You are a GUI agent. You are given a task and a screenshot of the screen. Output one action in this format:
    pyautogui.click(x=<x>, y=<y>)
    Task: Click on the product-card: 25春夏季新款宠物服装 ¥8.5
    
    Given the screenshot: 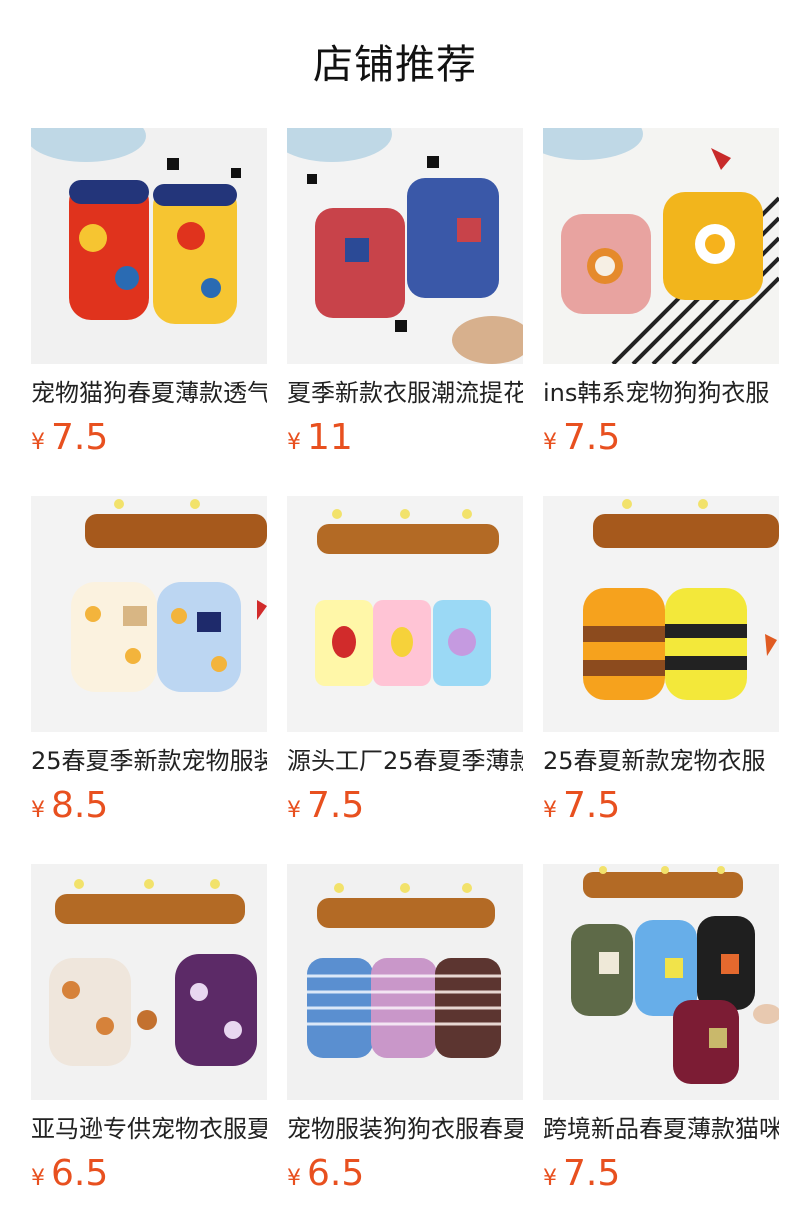 What is the action you would take?
    pyautogui.click(x=149, y=666)
    